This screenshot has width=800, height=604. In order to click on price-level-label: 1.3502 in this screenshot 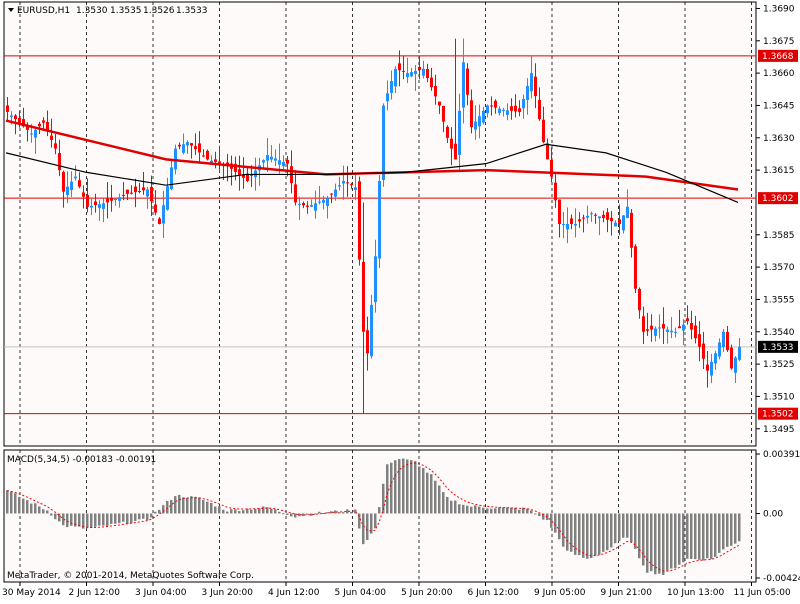, I will do `click(778, 415)`.